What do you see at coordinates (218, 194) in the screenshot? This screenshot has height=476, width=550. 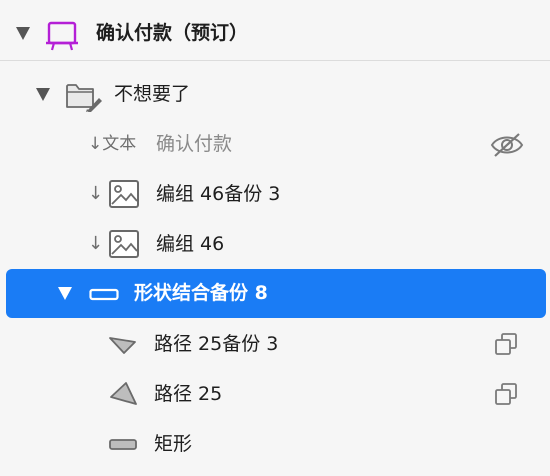 I see `group-copy-name: 编组 46备份 3` at bounding box center [218, 194].